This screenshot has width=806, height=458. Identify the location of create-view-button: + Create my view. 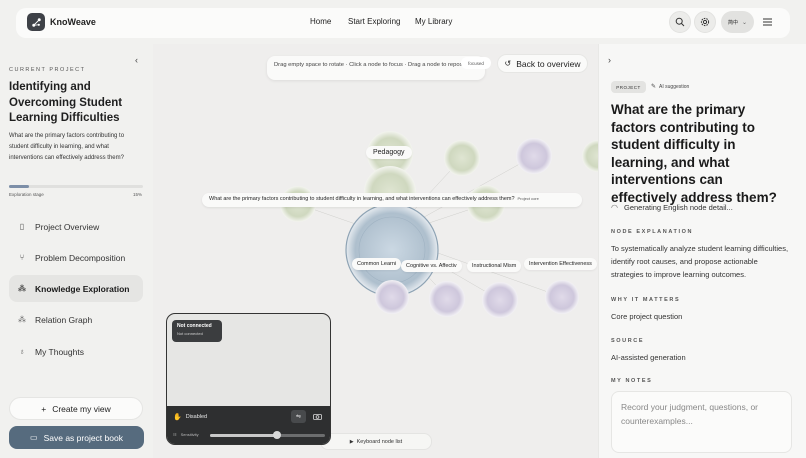
(76, 408).